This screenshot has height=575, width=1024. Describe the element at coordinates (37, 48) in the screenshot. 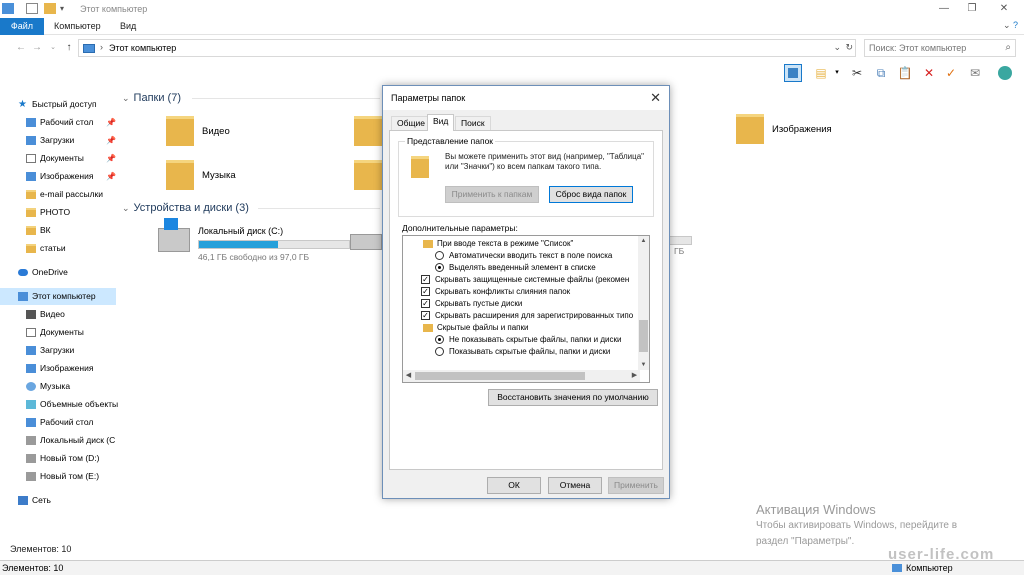

I see `forward-icon: →` at that location.